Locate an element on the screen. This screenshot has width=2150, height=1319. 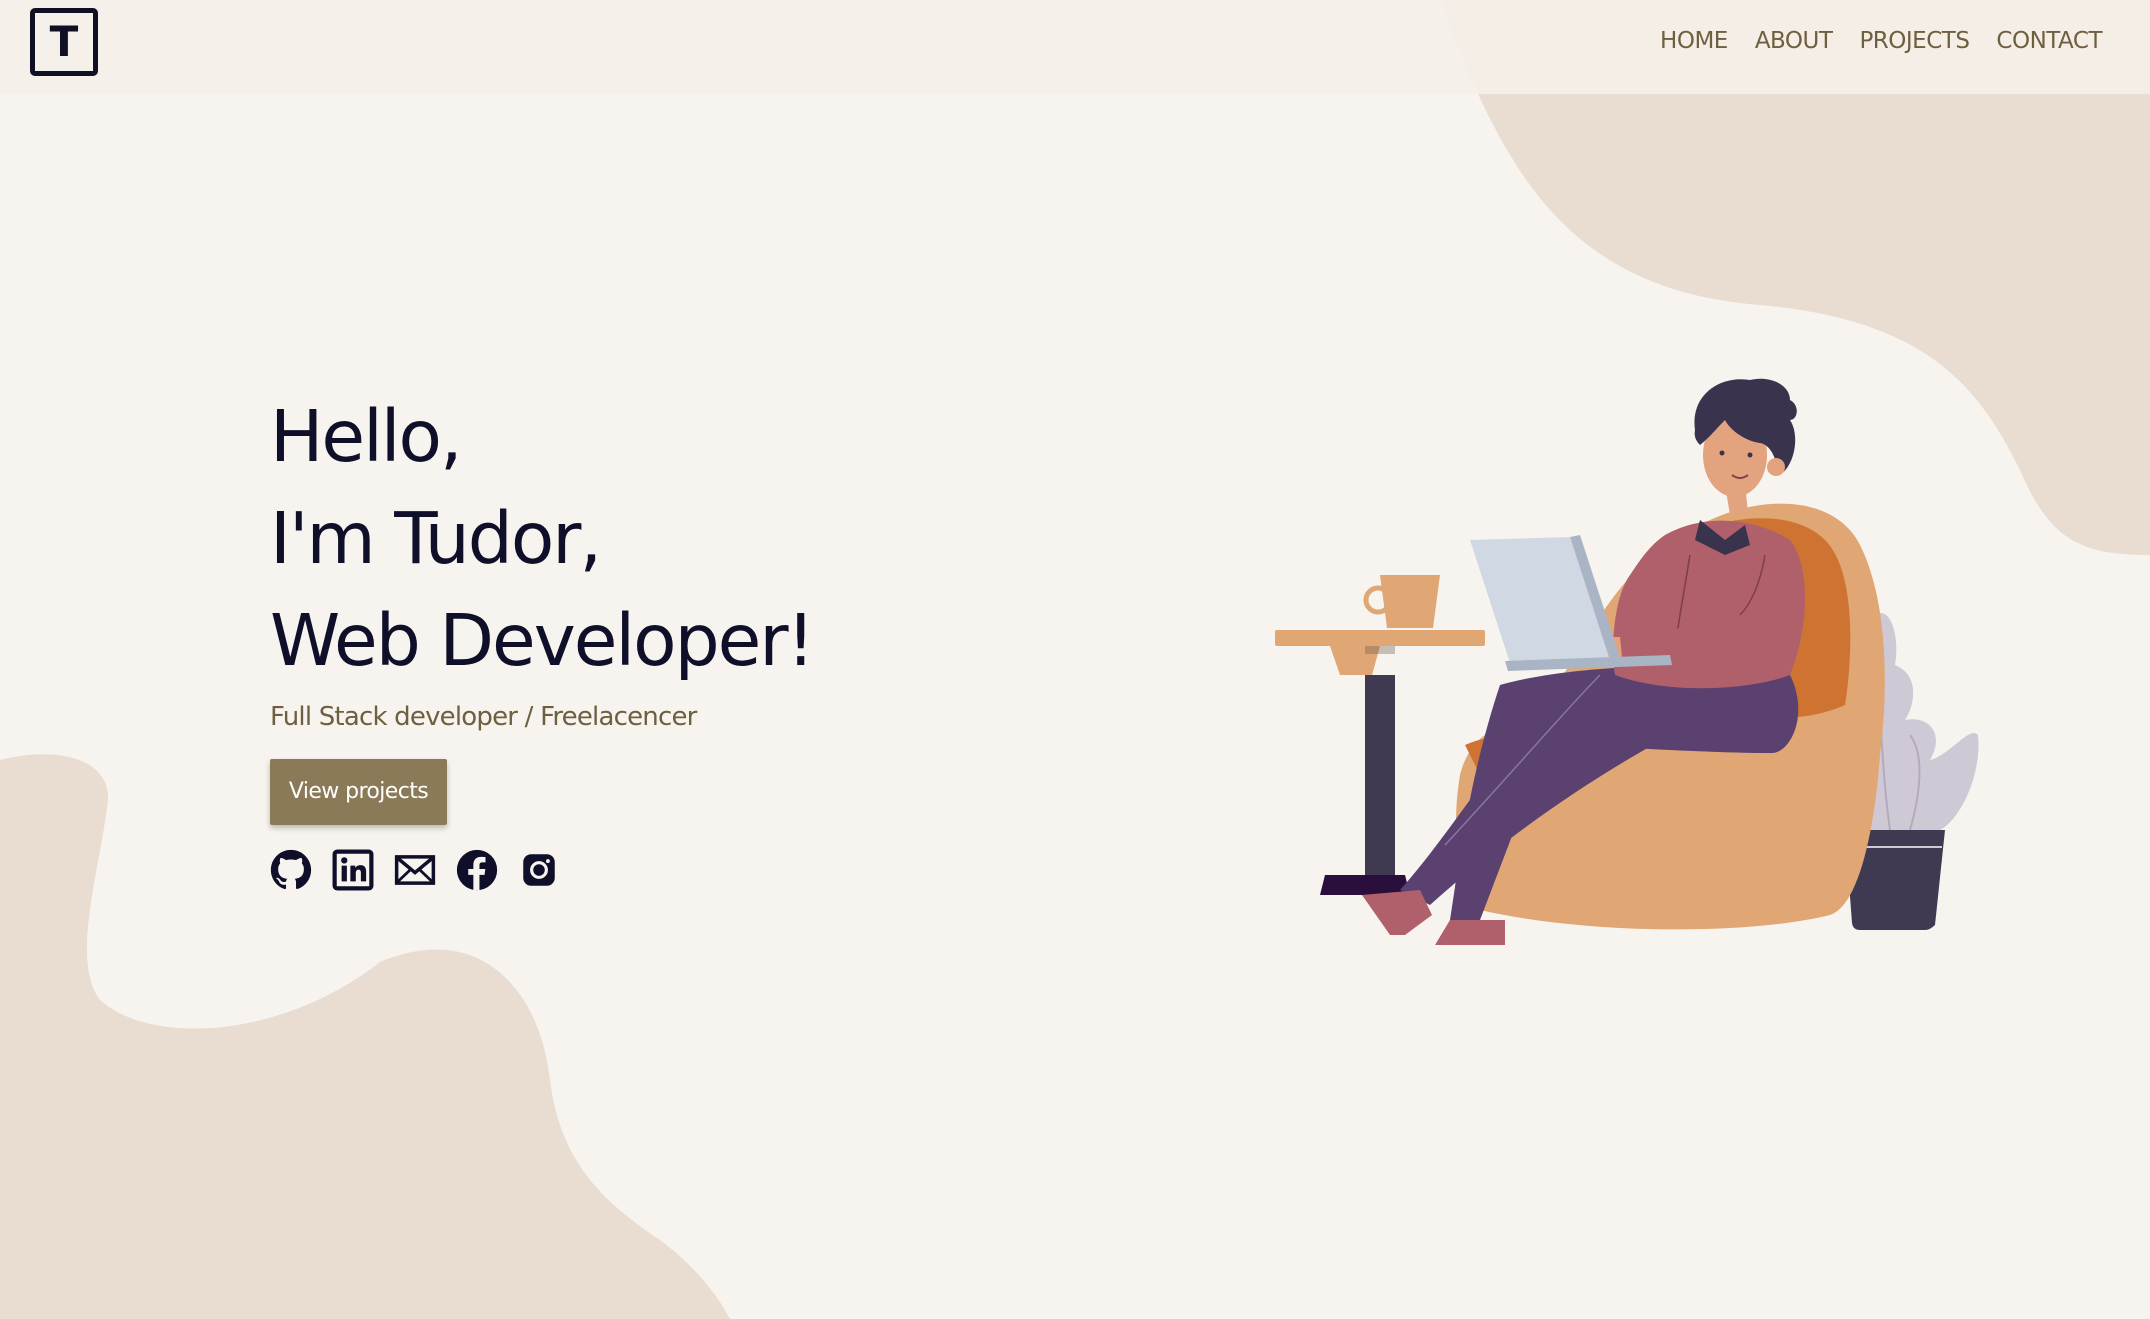
top-navbar: T HOME ABOUT PROJECTS CONTACT is located at coordinates (1075, 47).